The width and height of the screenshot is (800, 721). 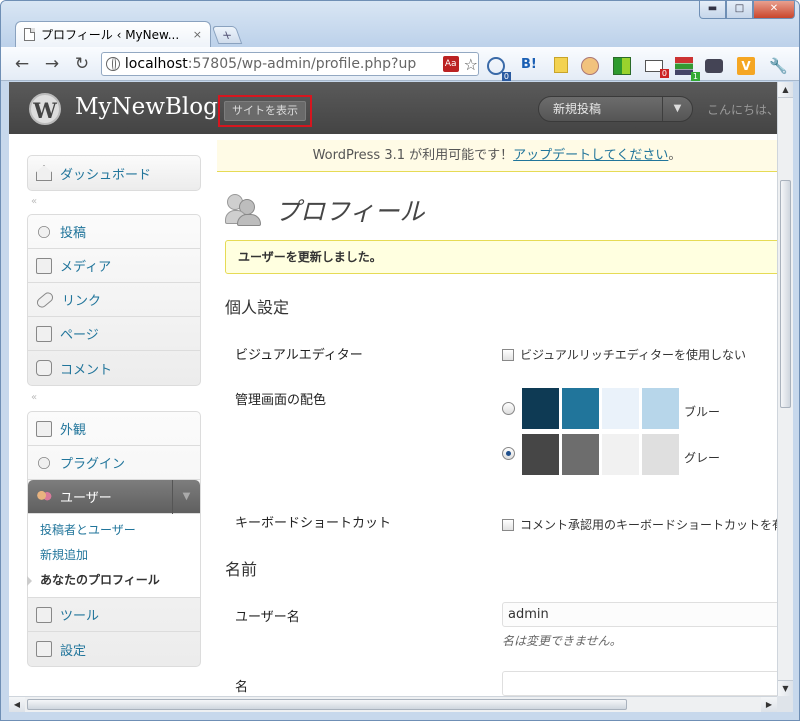 What do you see at coordinates (561, 65) in the screenshot?
I see `sticky-note-icon` at bounding box center [561, 65].